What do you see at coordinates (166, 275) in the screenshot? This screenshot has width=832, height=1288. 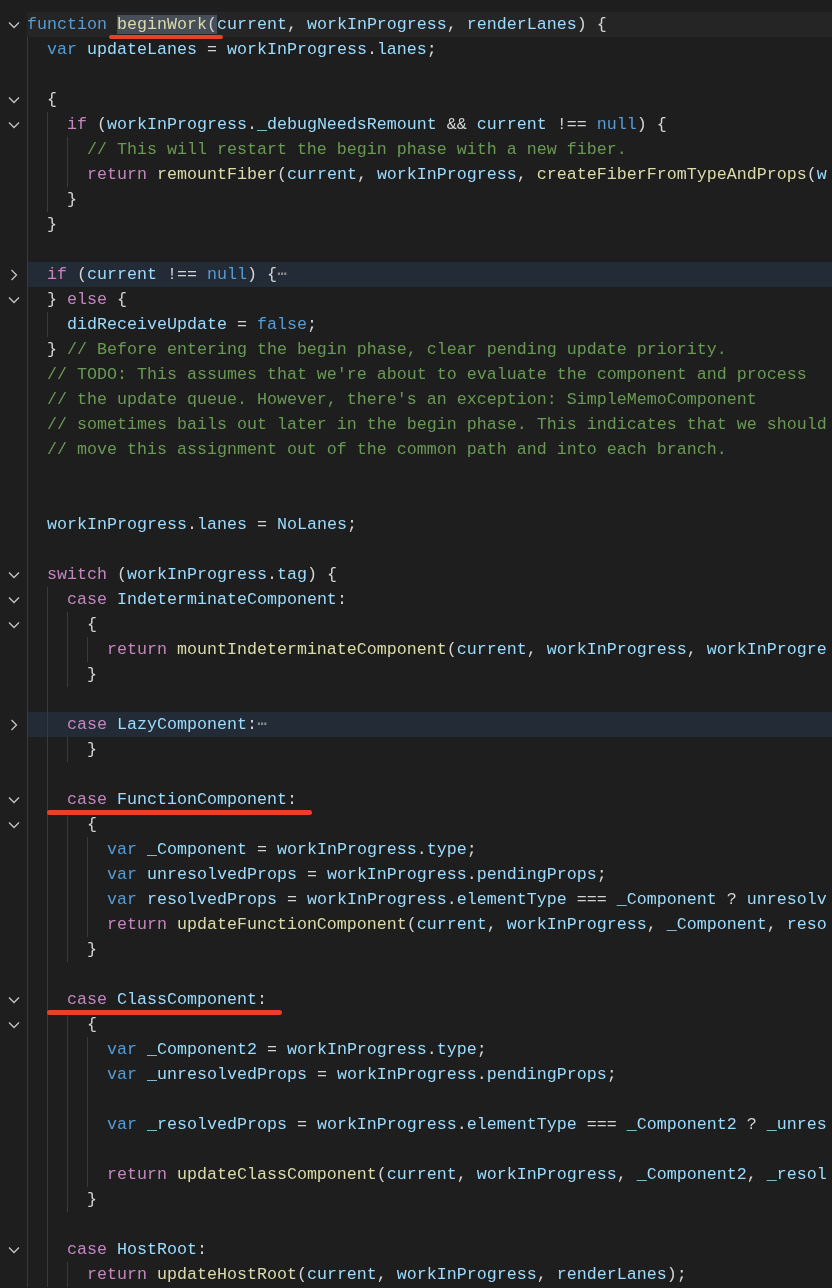 I see `code-line: if (current !== null) {⋯` at bounding box center [166, 275].